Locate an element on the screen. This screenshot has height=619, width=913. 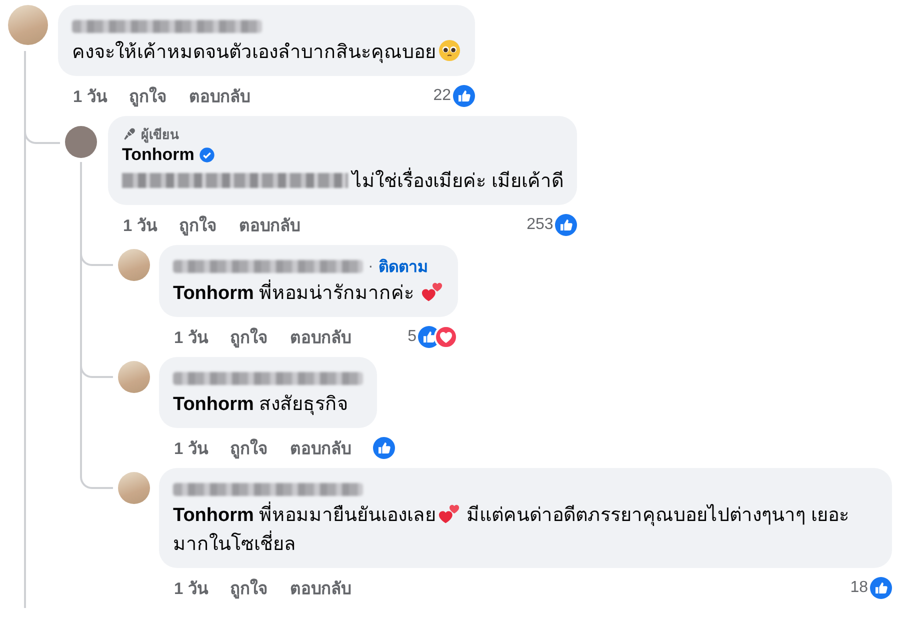
reaction-count: 253 is located at coordinates (540, 225).